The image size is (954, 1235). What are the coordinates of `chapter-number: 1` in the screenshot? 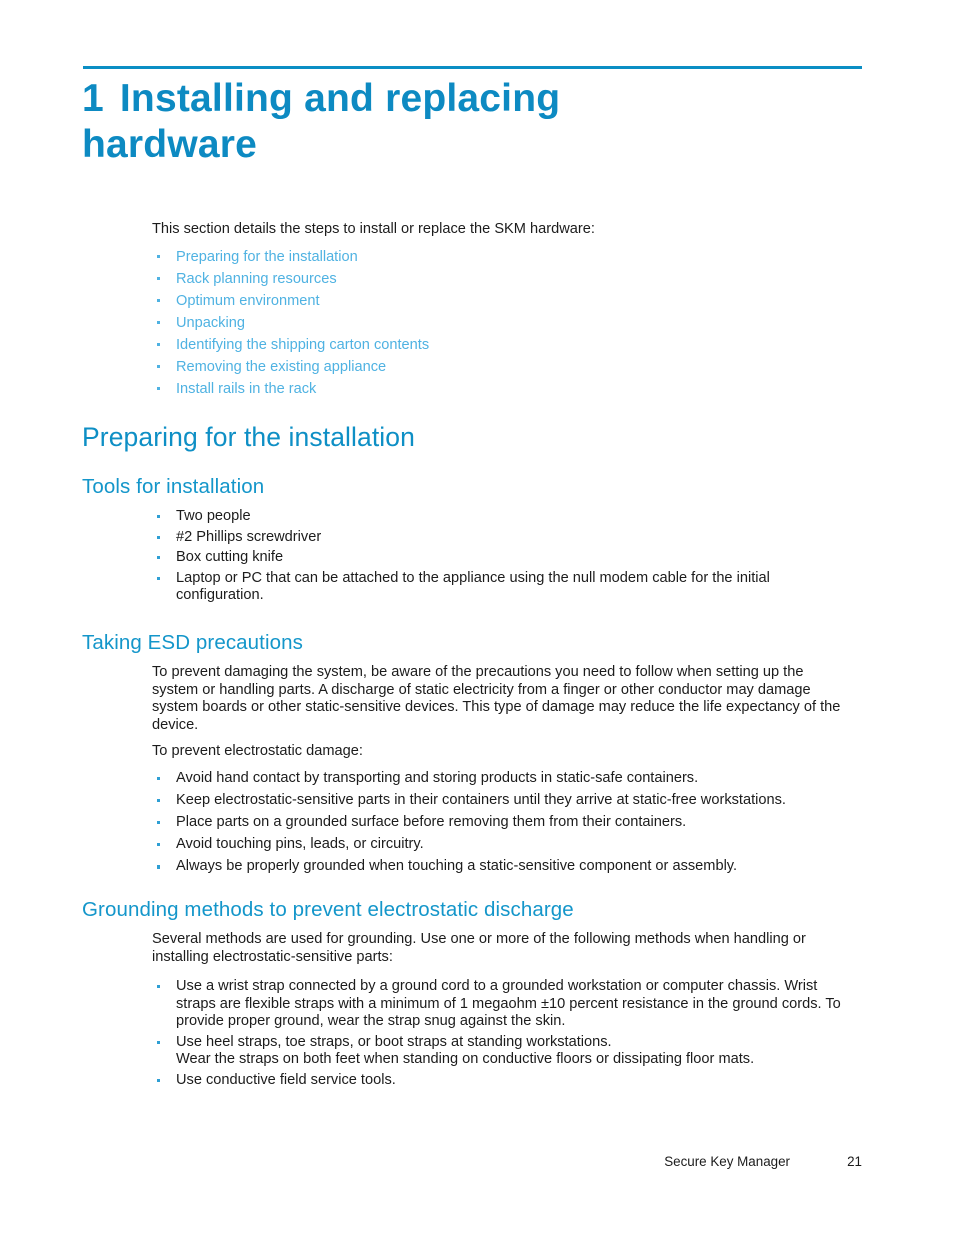 It's located at (93, 98).